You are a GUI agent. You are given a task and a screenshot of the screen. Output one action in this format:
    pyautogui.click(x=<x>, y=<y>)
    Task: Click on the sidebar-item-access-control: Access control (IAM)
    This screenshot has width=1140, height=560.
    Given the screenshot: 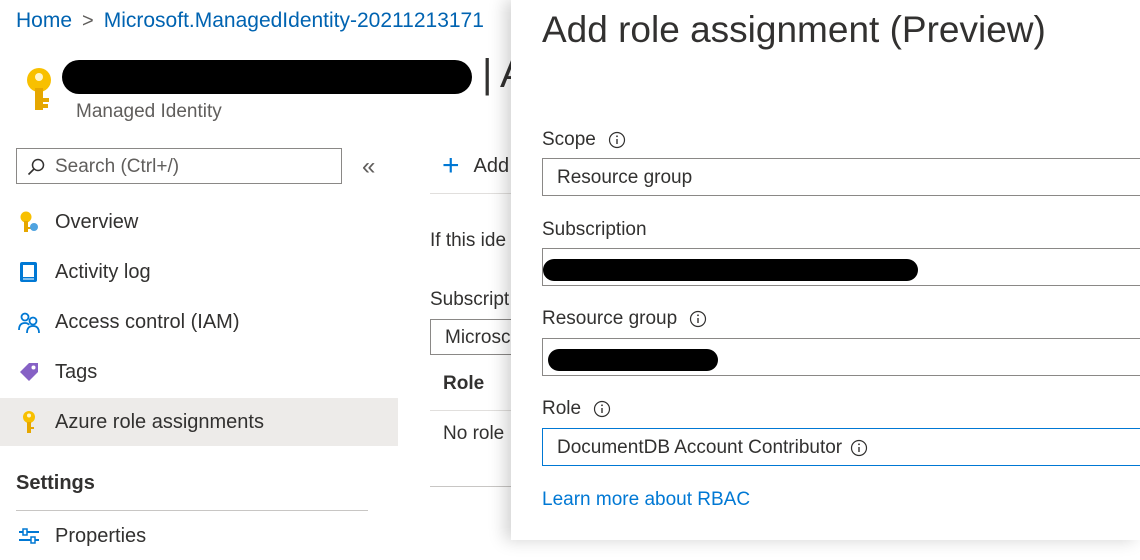 What is the action you would take?
    pyautogui.click(x=199, y=322)
    